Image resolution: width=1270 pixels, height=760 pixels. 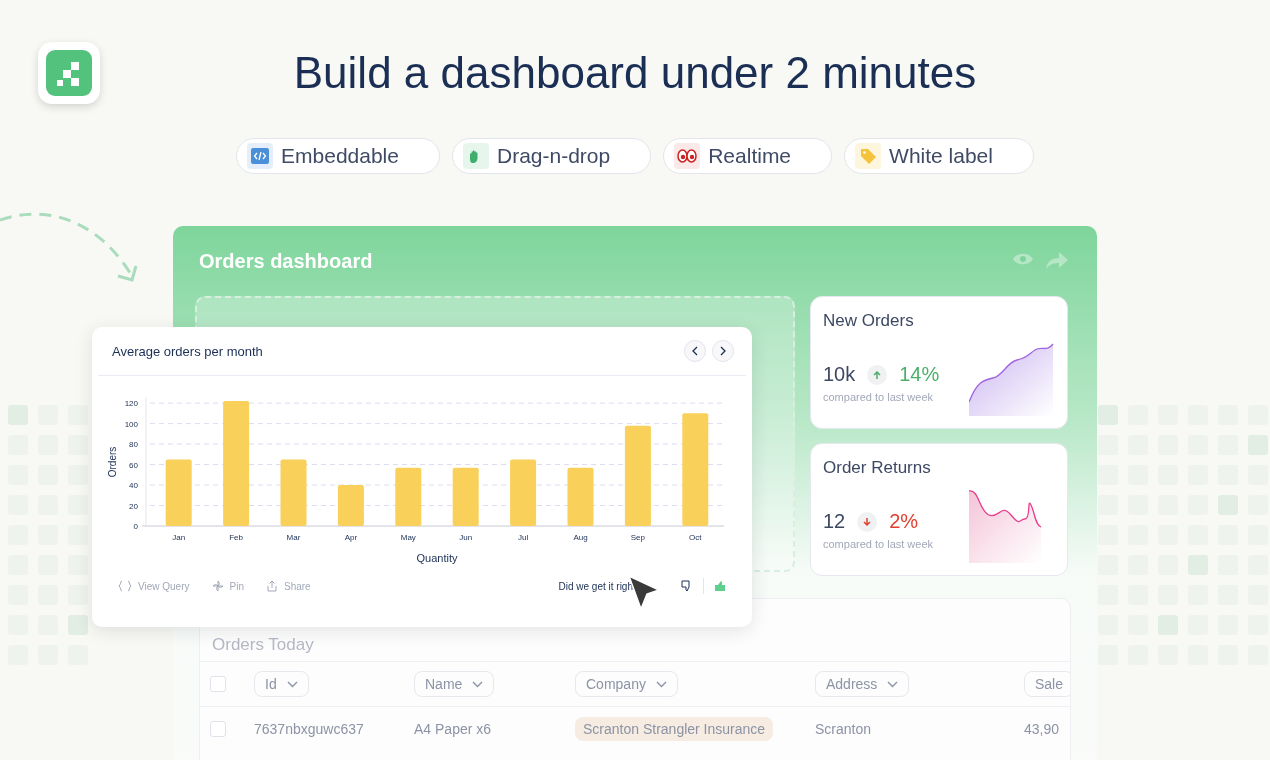 I want to click on change-percent: 14%, so click(x=919, y=374).